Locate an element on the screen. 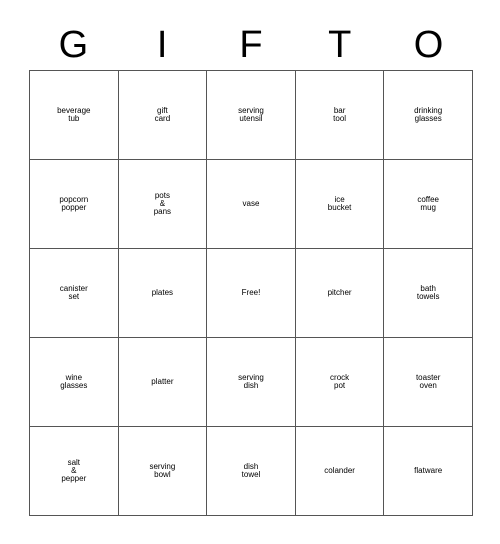  bingo-cell-free-space: Free! is located at coordinates (251, 293).